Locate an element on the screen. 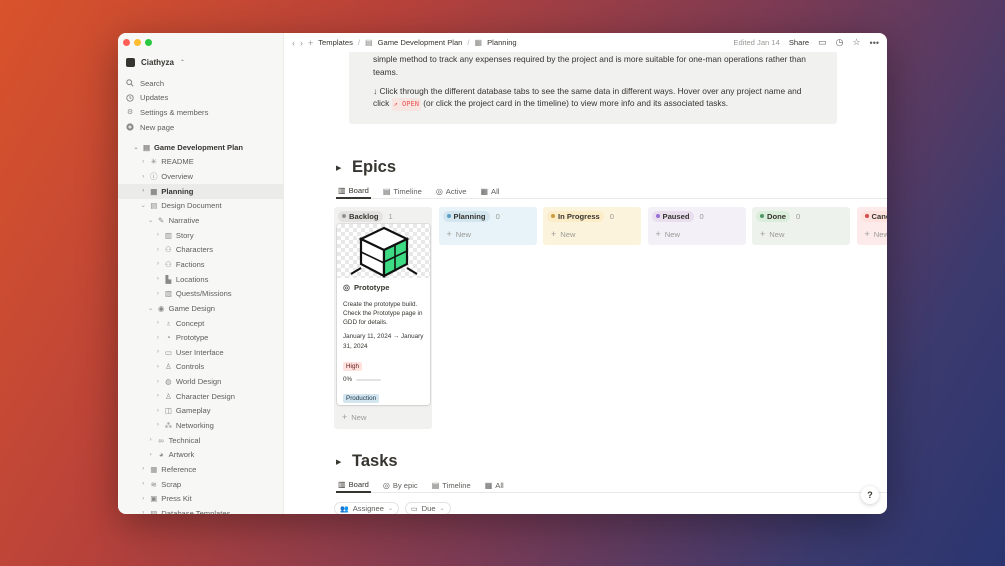 This screenshot has width=1005, height=566. minimize-window-button is located at coordinates (137, 42).